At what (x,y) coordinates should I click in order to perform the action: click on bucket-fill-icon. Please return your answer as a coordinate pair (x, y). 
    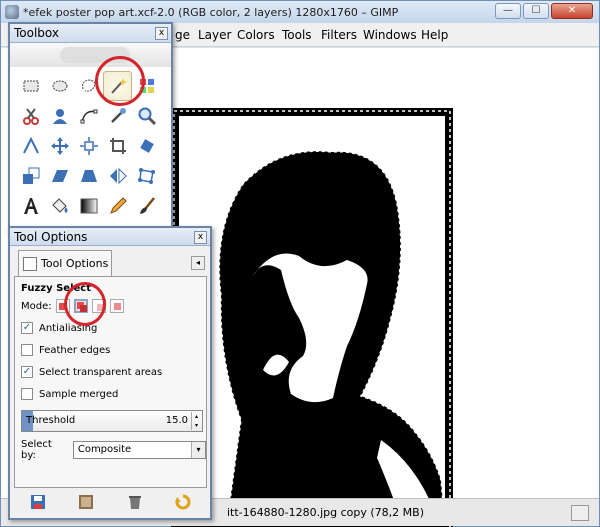
    Looking at the image, I should click on (59, 206).